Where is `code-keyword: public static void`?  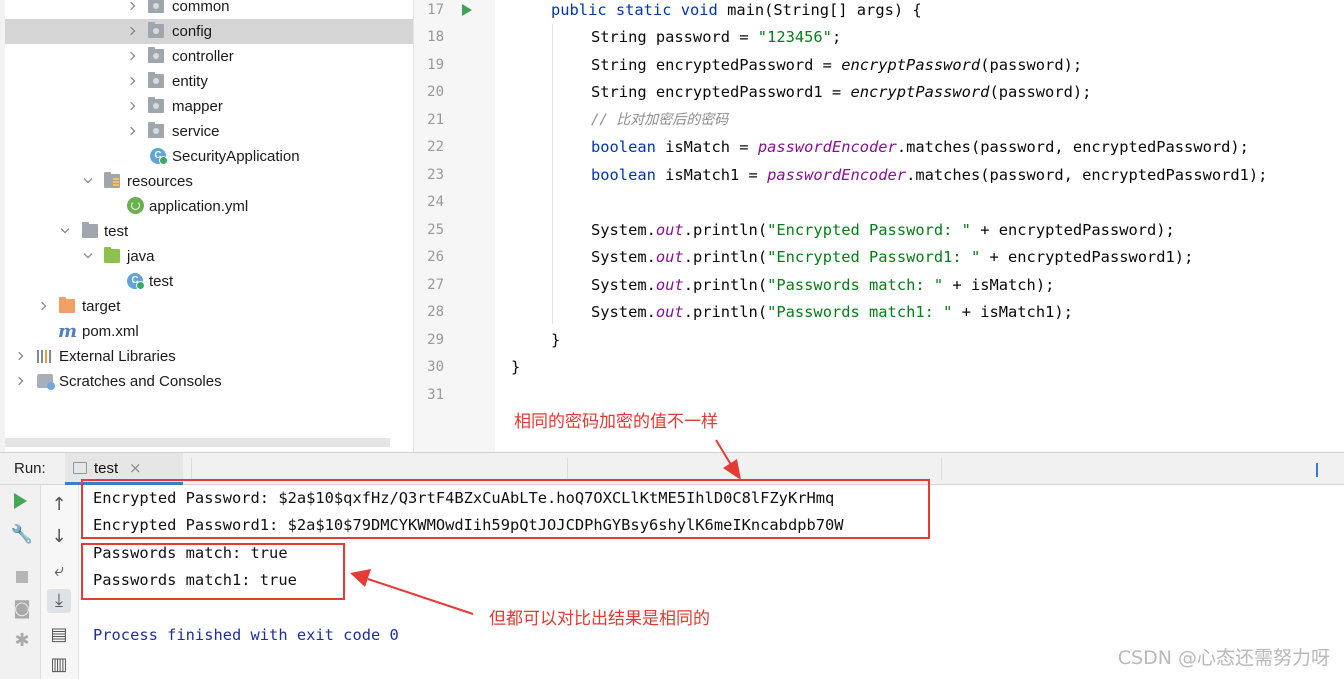 code-keyword: public static void is located at coordinates (634, 10).